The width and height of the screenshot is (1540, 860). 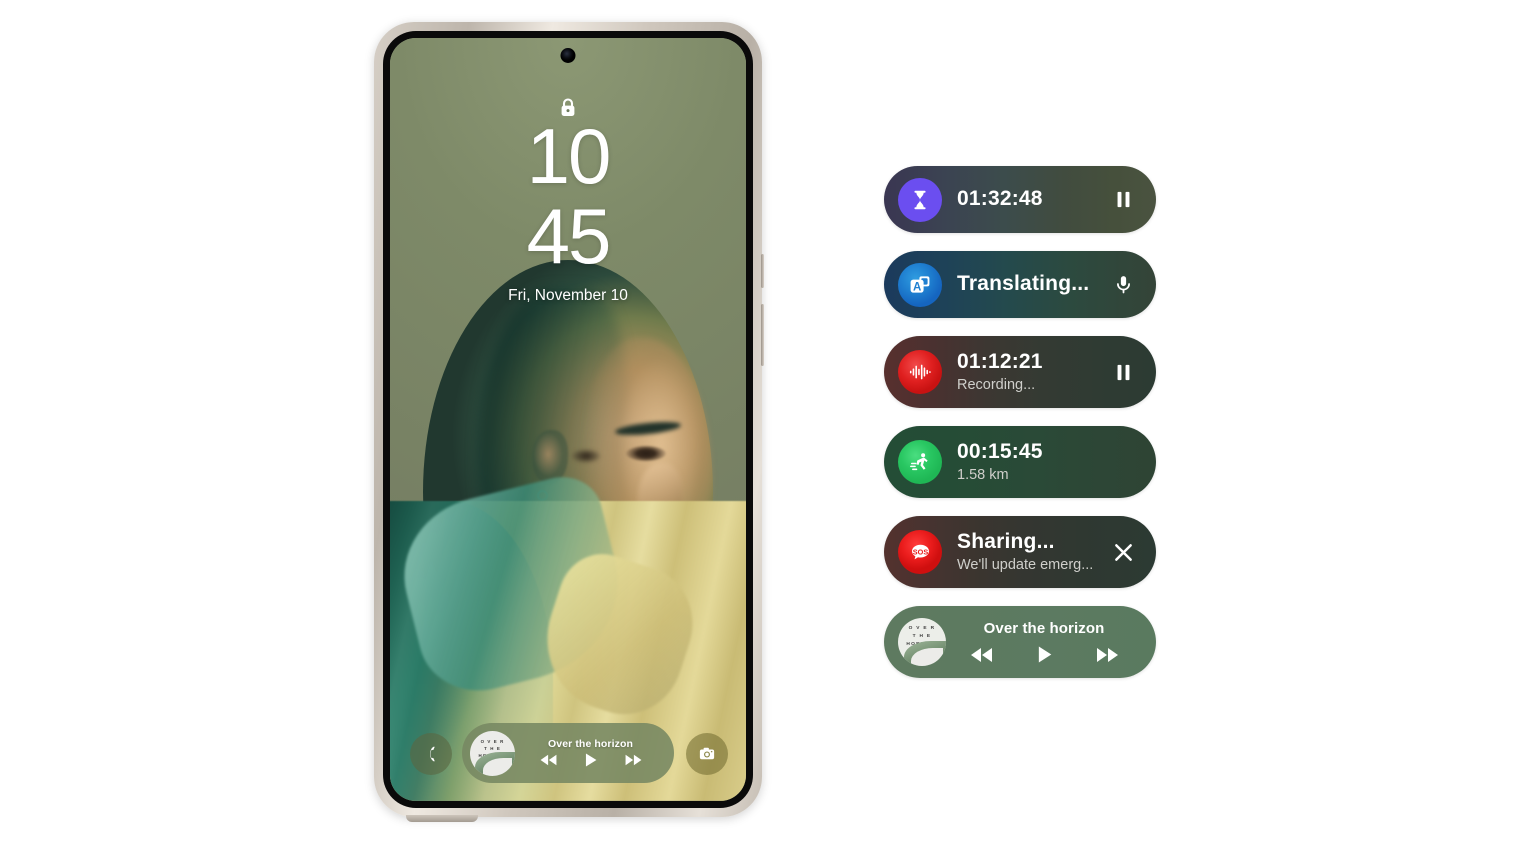 I want to click on svg-text: A, so click(x=917, y=287).